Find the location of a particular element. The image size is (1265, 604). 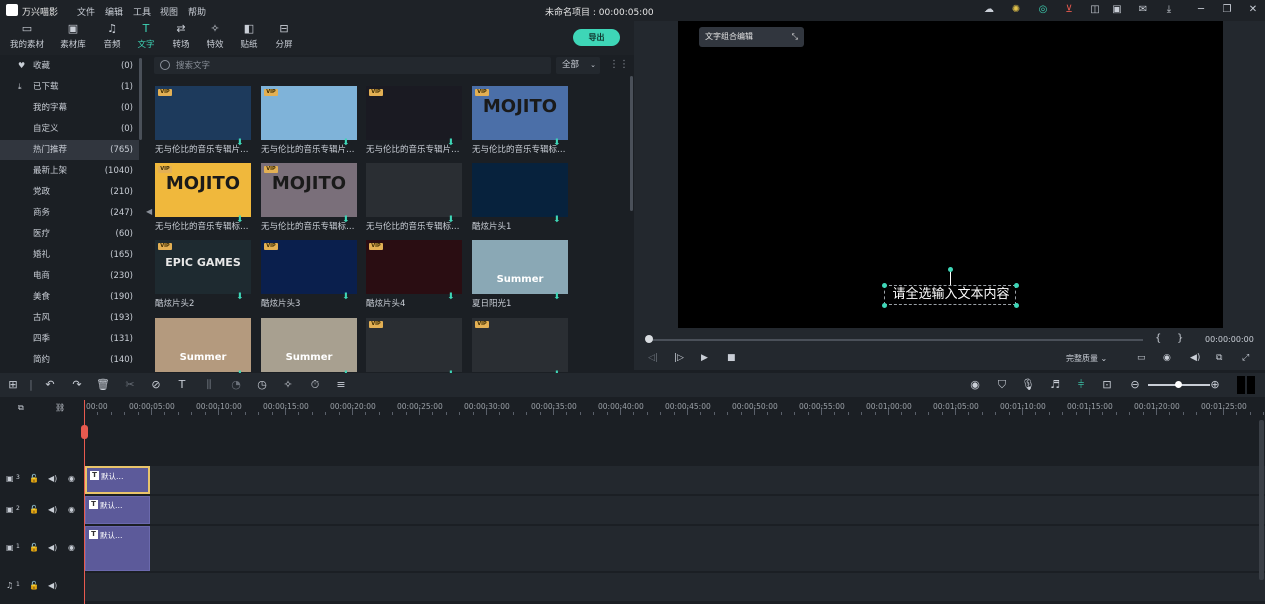

zoom-in-icon: ⊕ is located at coordinates (1215, 385).